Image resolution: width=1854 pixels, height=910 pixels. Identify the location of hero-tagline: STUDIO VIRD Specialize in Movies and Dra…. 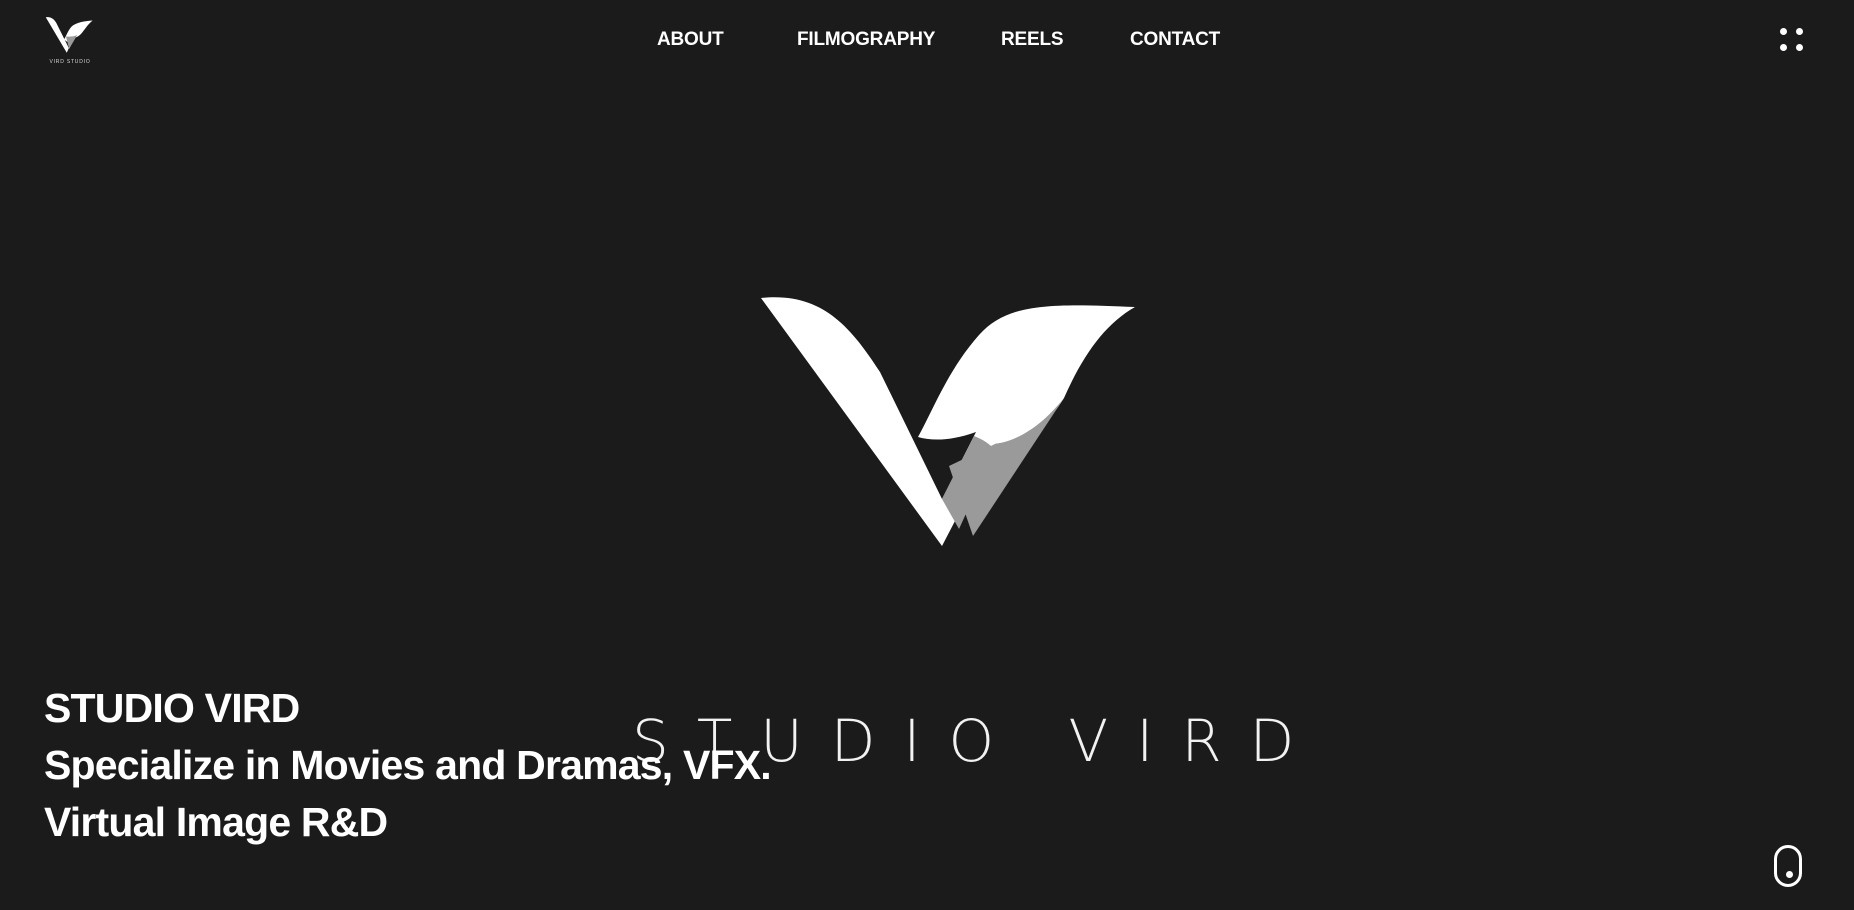
(494, 765).